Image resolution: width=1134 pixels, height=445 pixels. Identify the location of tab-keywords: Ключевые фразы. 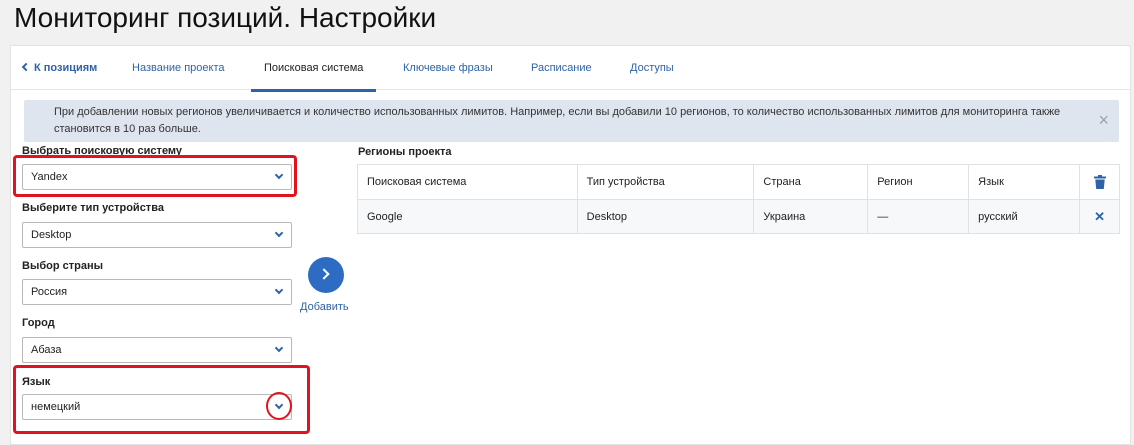
(448, 68).